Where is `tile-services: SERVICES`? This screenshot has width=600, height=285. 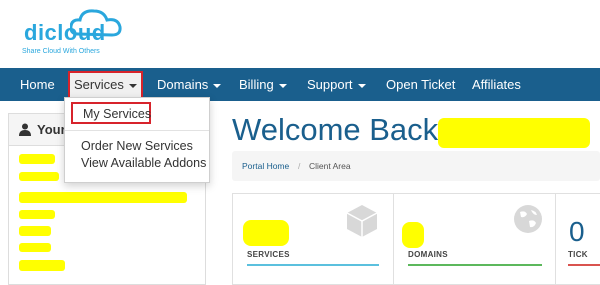
tile-services: SERVICES is located at coordinates (313, 239).